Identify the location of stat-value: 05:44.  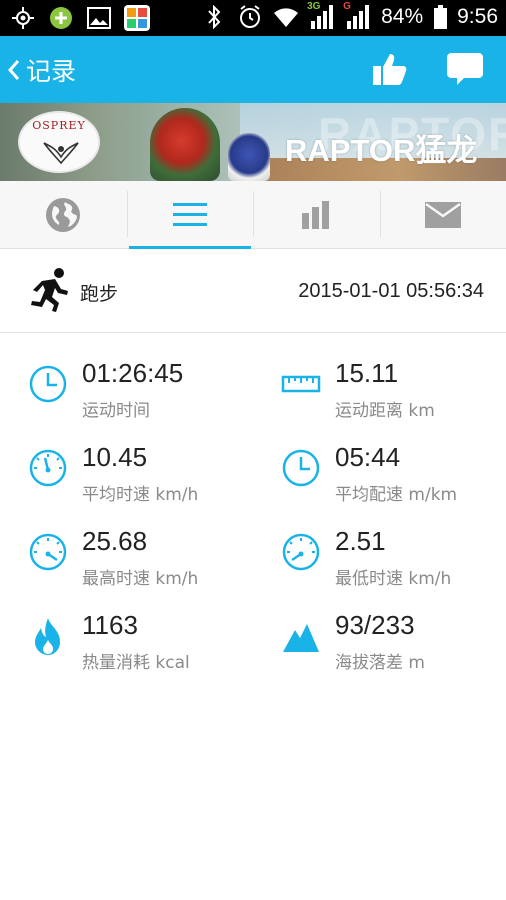
(368, 457).